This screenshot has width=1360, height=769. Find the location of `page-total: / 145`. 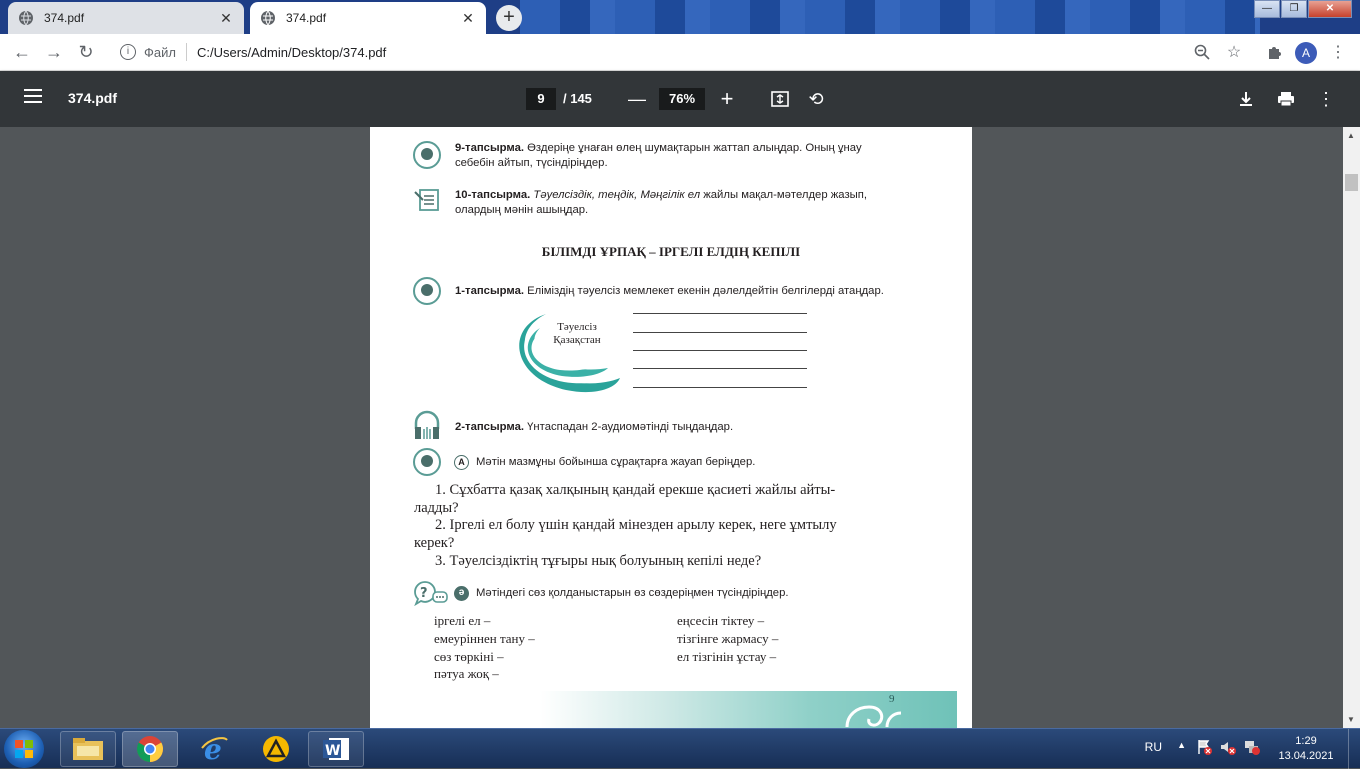

page-total: / 145 is located at coordinates (577, 98).